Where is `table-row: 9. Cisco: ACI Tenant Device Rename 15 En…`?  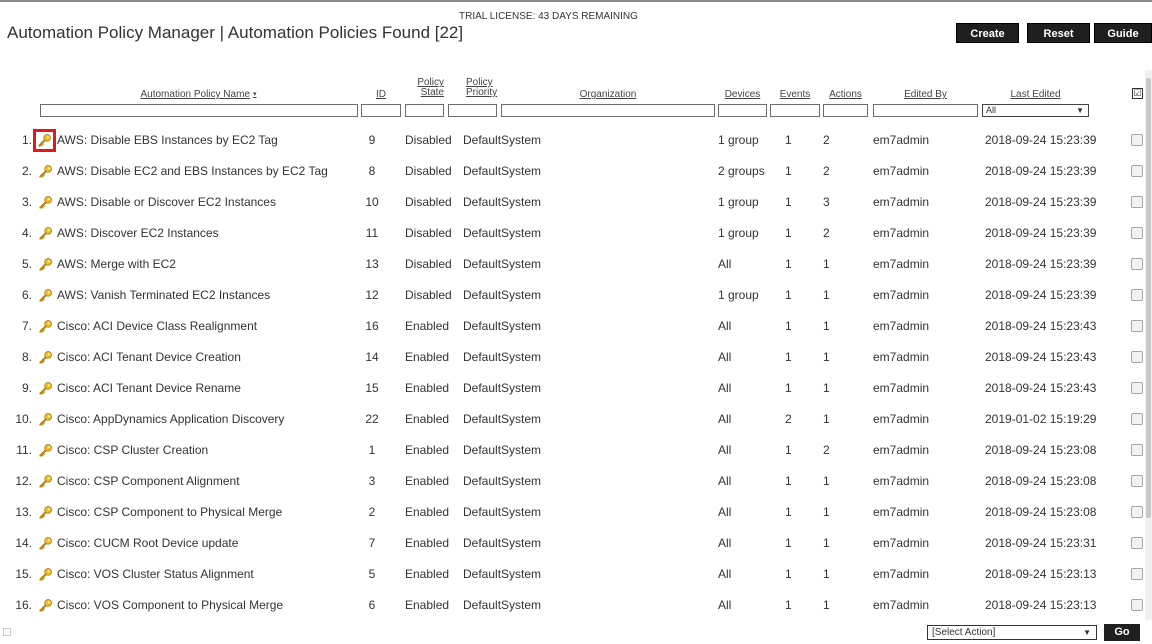 table-row: 9. Cisco: ACI Tenant Device Rename 15 En… is located at coordinates (576, 388).